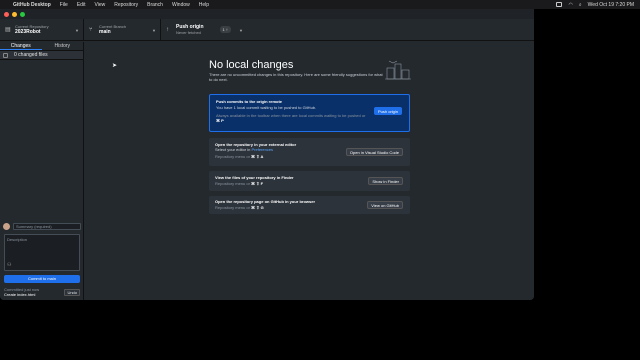 The height and width of the screenshot is (360, 640). What do you see at coordinates (374, 152) in the screenshot?
I see `open-in-editor-button: Open in Visual Studio Code` at bounding box center [374, 152].